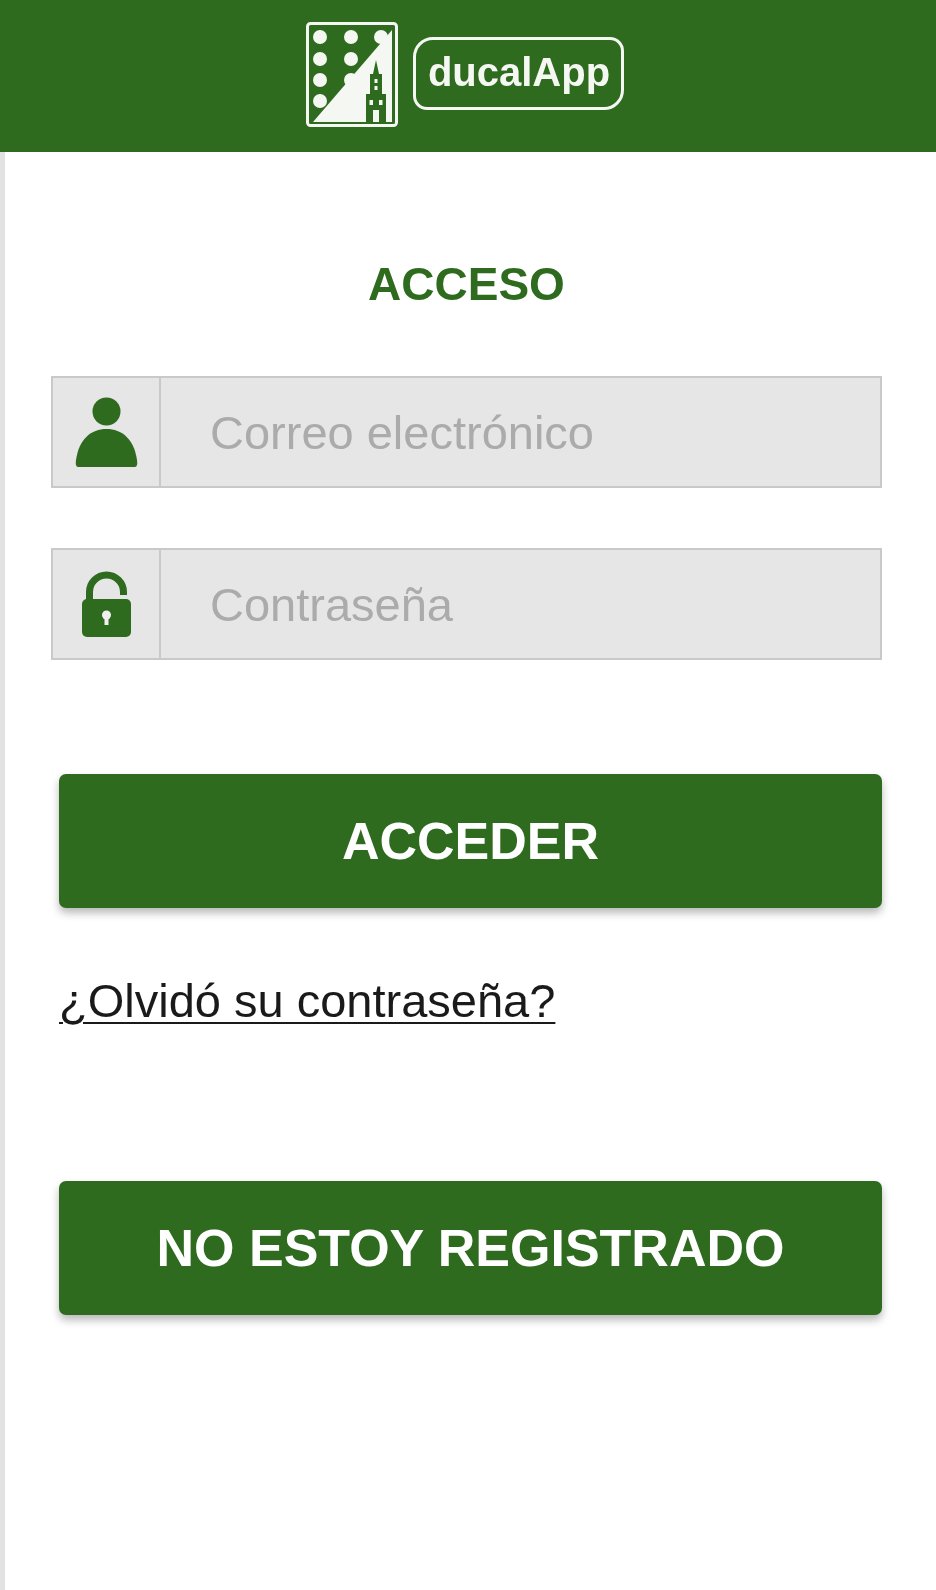 This screenshot has height=1590, width=936. What do you see at coordinates (106, 604) in the screenshot?
I see `lock-icon` at bounding box center [106, 604].